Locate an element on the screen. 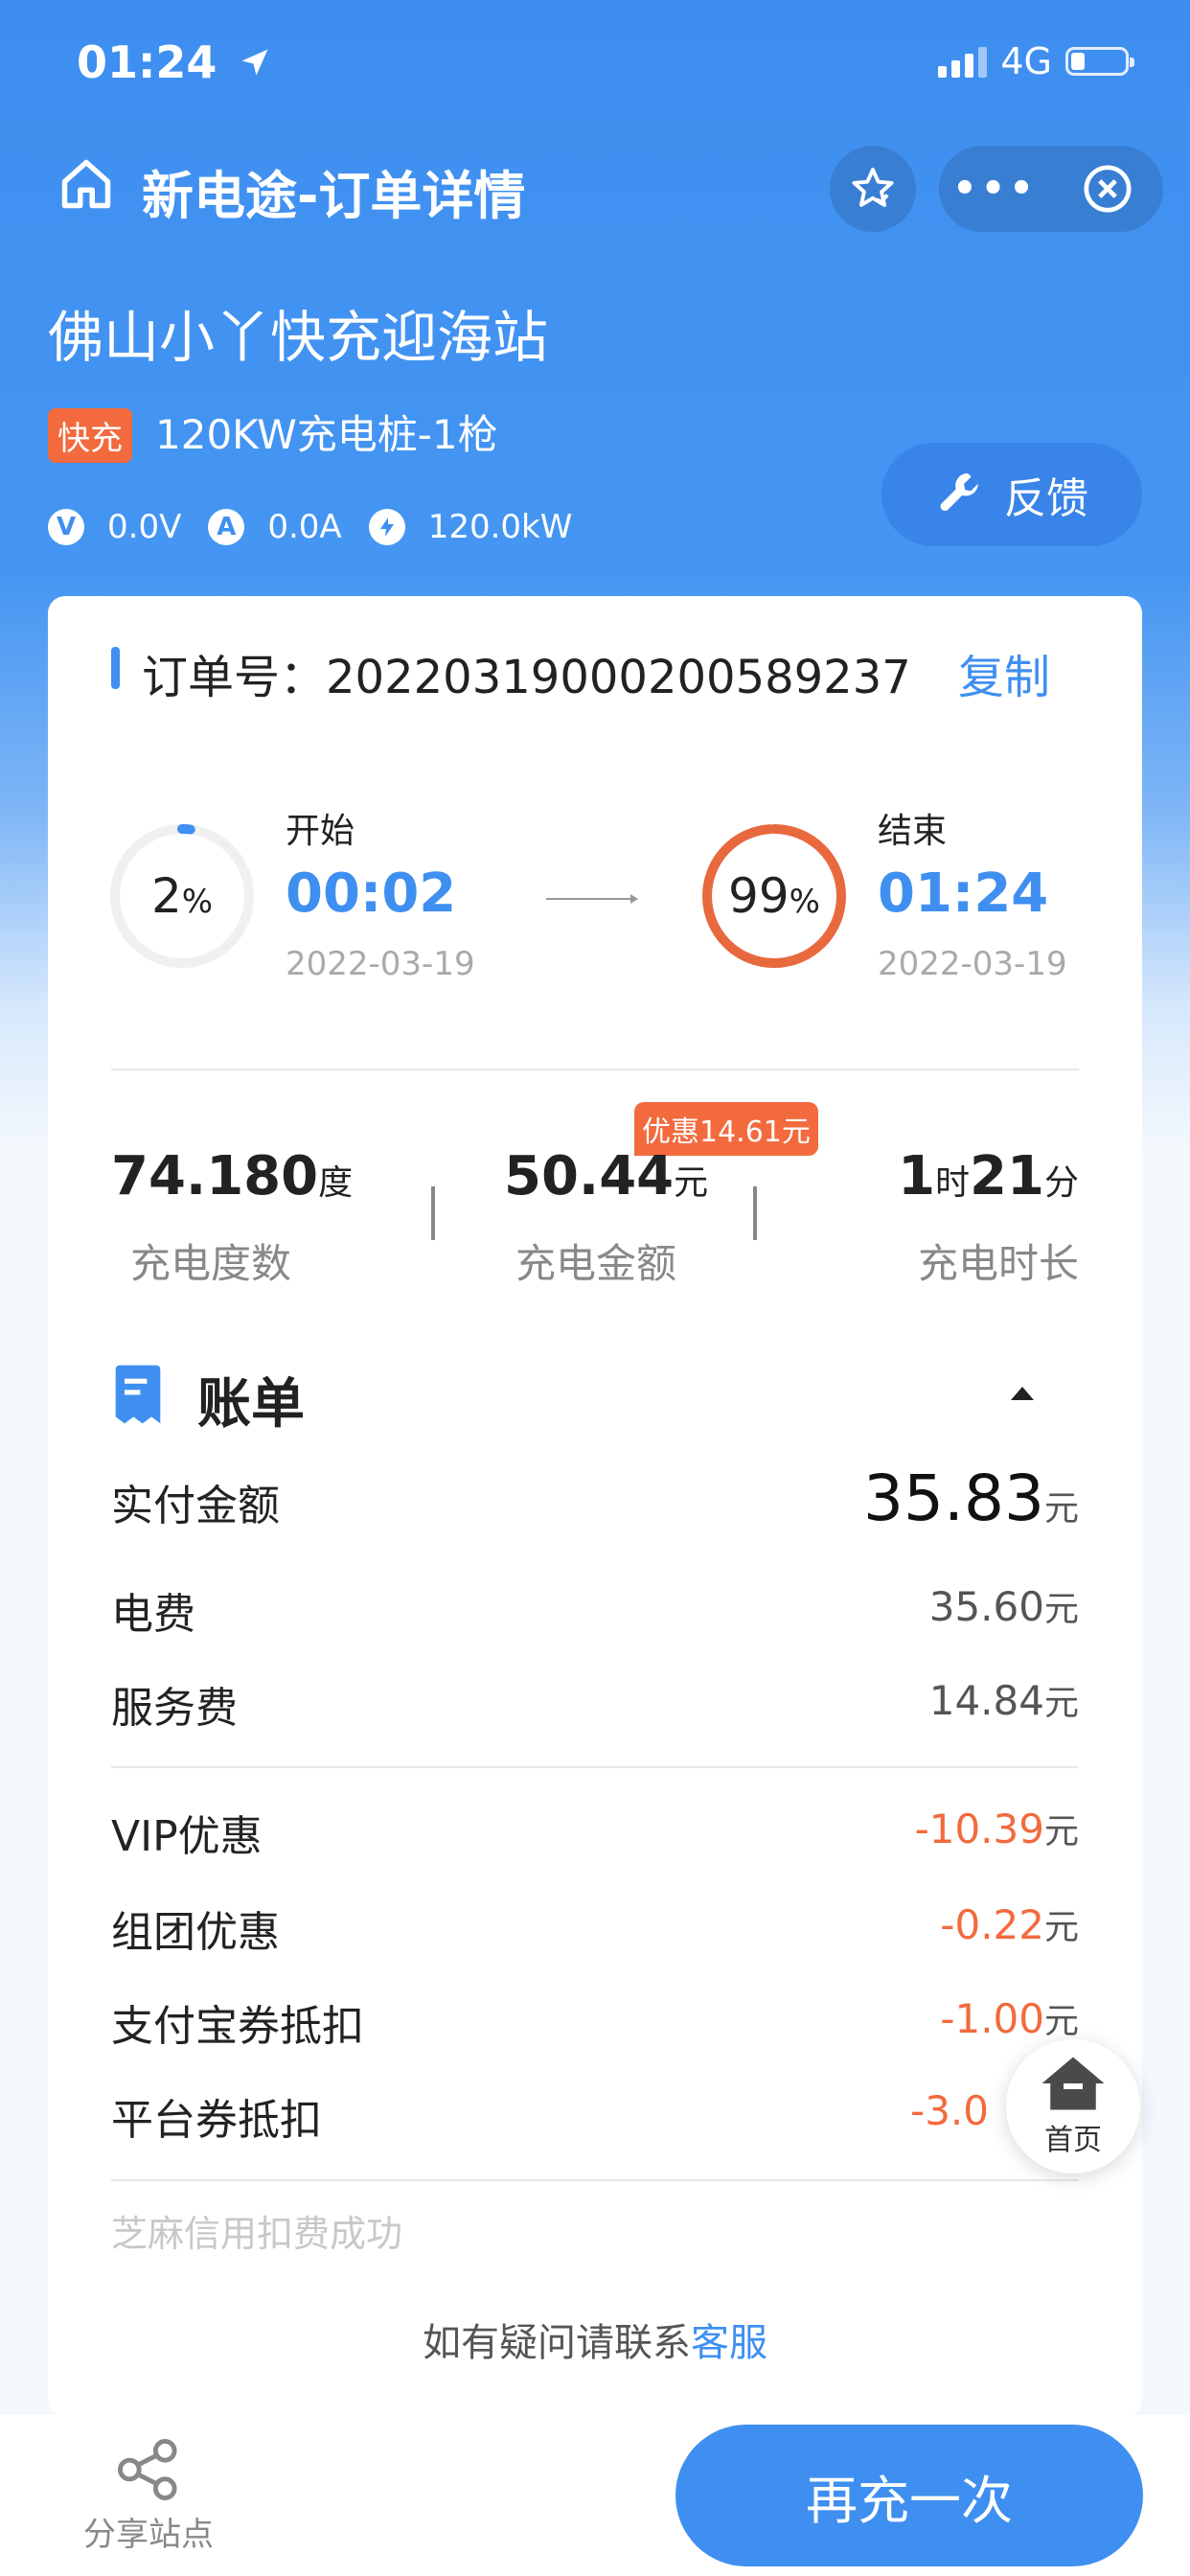 The height and width of the screenshot is (2576, 1190). star-icon is located at coordinates (873, 187).